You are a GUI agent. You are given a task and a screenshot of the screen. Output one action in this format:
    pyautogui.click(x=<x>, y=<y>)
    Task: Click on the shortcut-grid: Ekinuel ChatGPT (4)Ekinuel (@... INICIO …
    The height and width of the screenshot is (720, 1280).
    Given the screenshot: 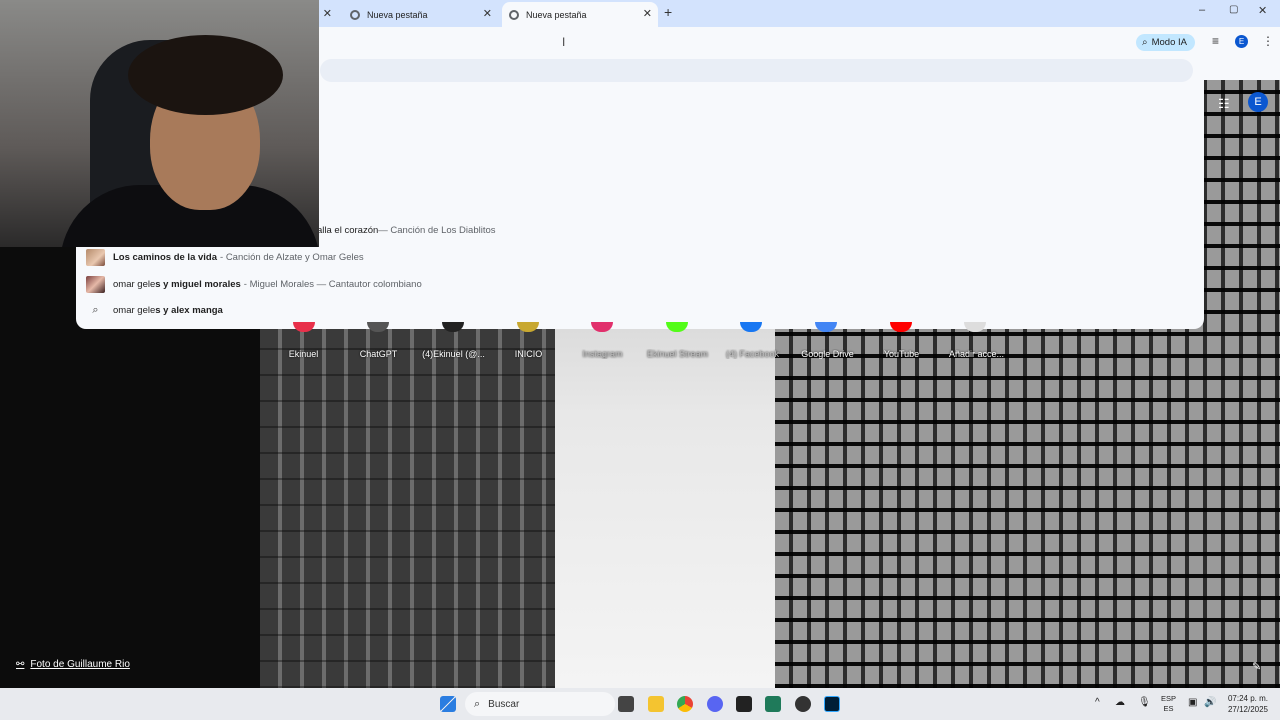 What is the action you would take?
    pyautogui.click(x=646, y=359)
    